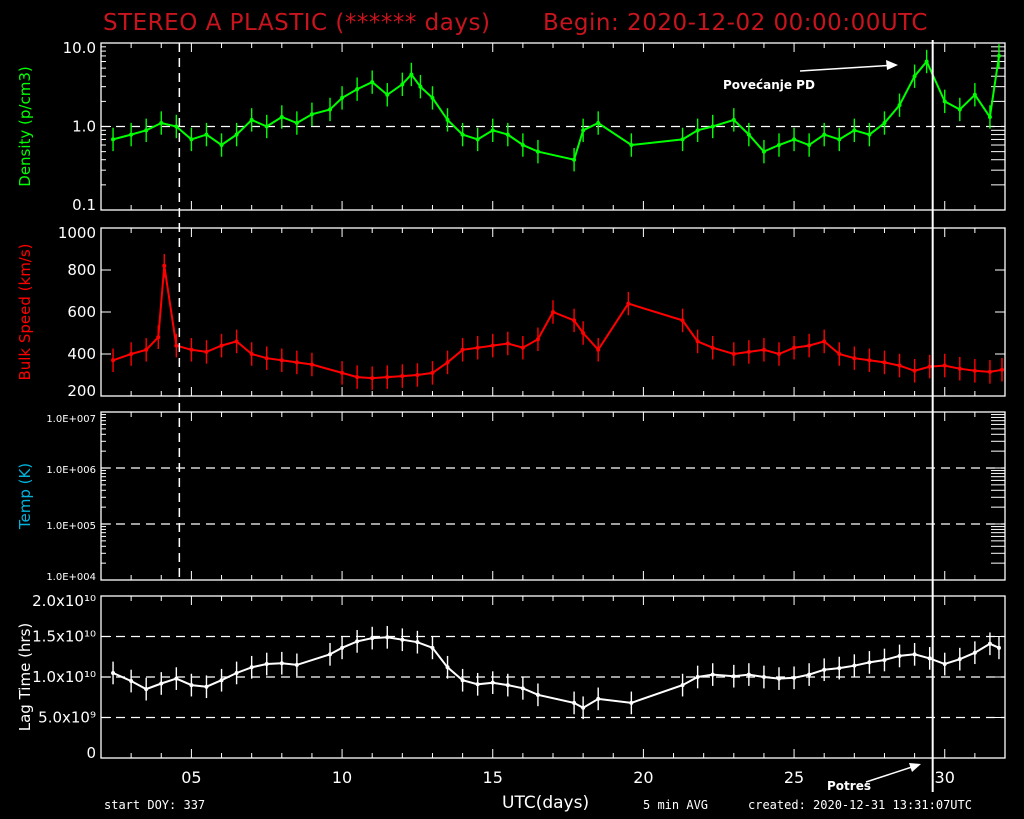 The image size is (1024, 819). I want to click on earthquake-arrow-shaft, so click(892, 773).